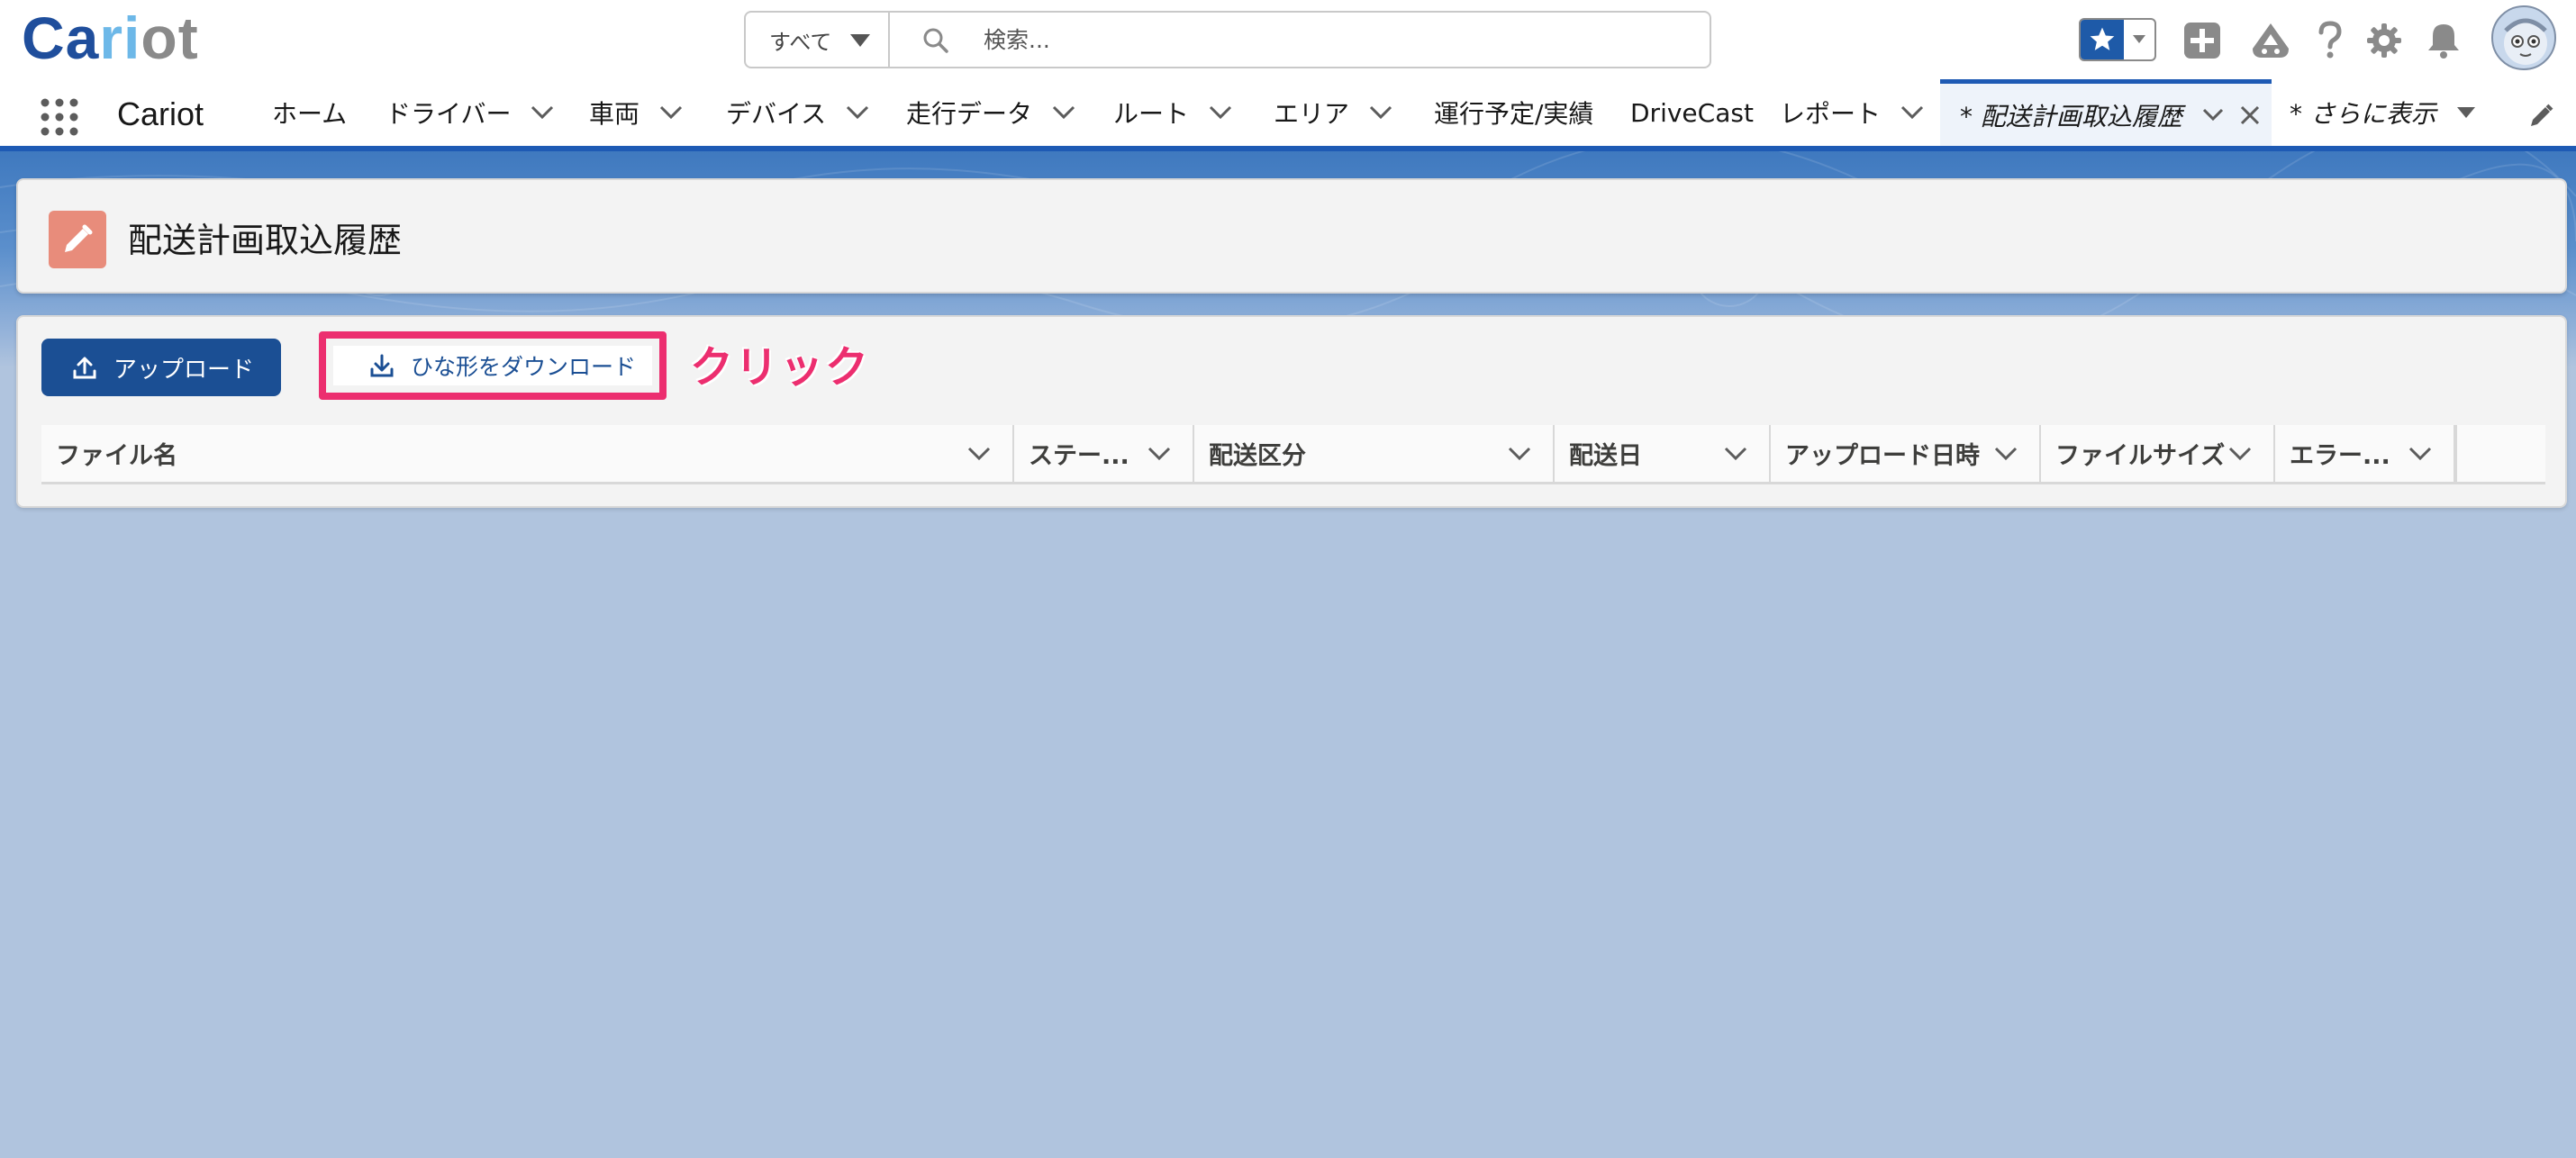 The height and width of the screenshot is (1158, 2576). I want to click on nav-item-label: レポート, so click(1831, 114).